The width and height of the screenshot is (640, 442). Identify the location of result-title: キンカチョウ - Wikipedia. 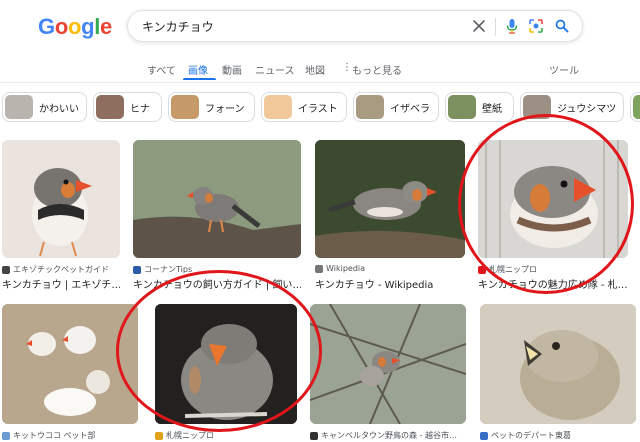
(390, 283).